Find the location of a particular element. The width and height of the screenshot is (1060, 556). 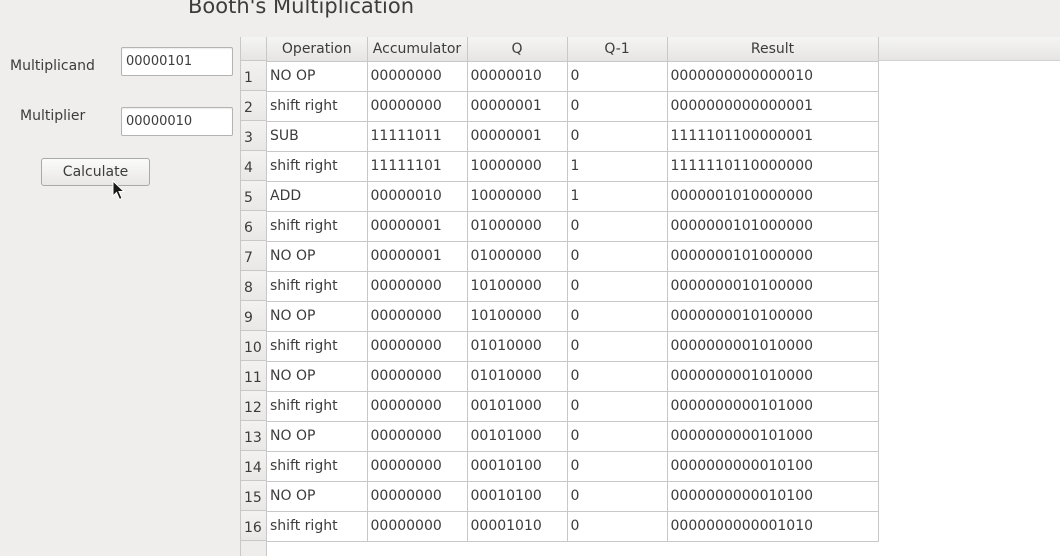

column-header-result: Result is located at coordinates (773, 49).